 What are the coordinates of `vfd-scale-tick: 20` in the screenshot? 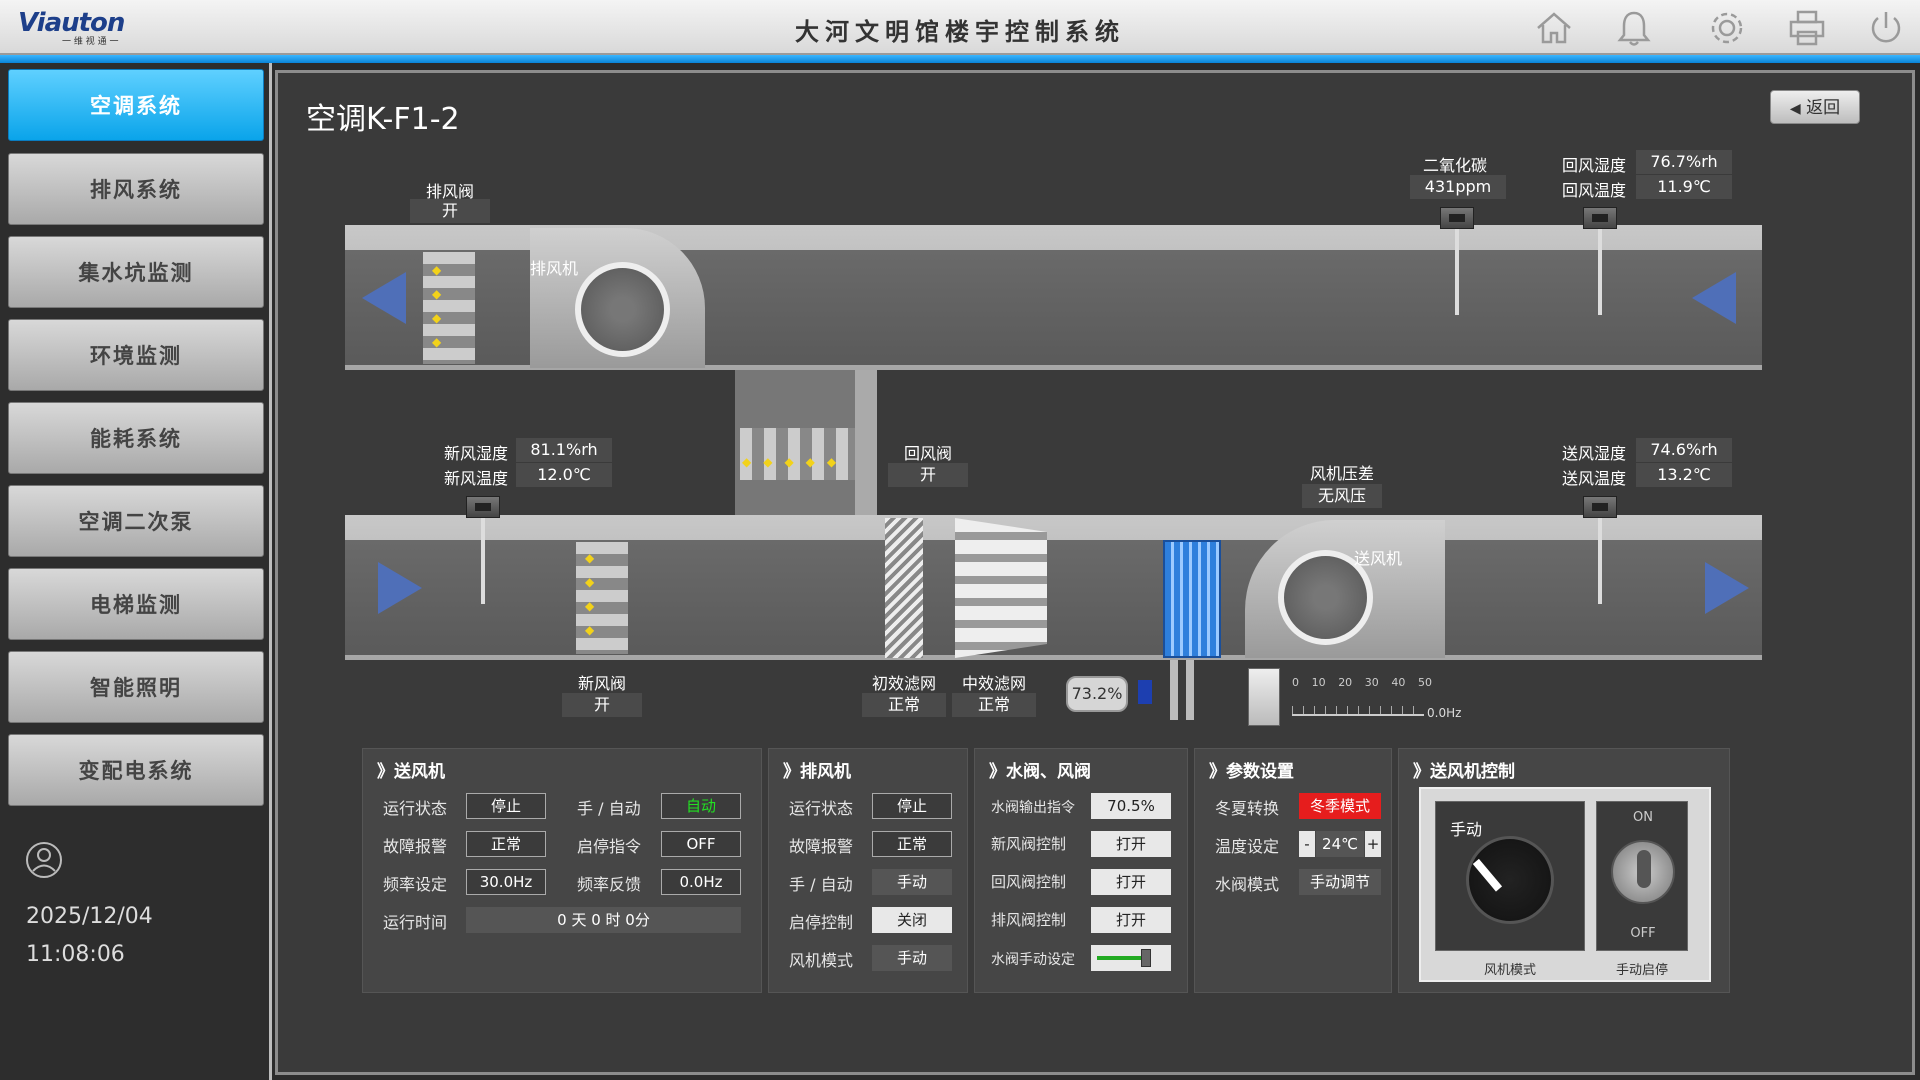 It's located at (1345, 682).